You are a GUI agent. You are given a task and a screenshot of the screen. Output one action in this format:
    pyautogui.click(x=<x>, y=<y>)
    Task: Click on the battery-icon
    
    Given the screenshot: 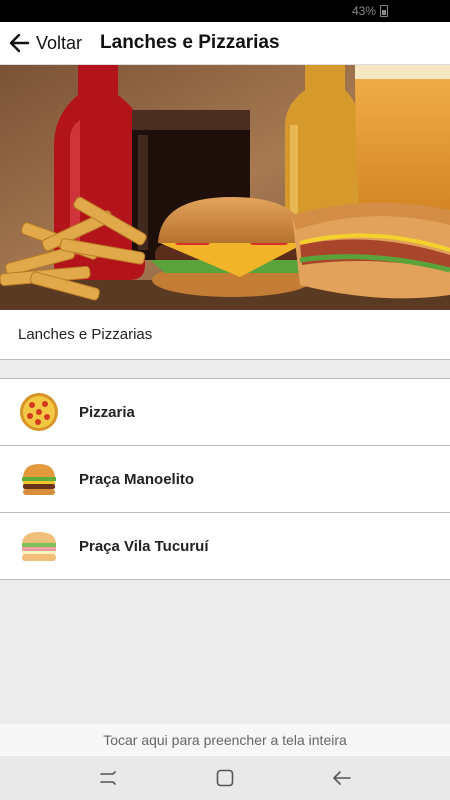 What is the action you would take?
    pyautogui.click(x=384, y=11)
    